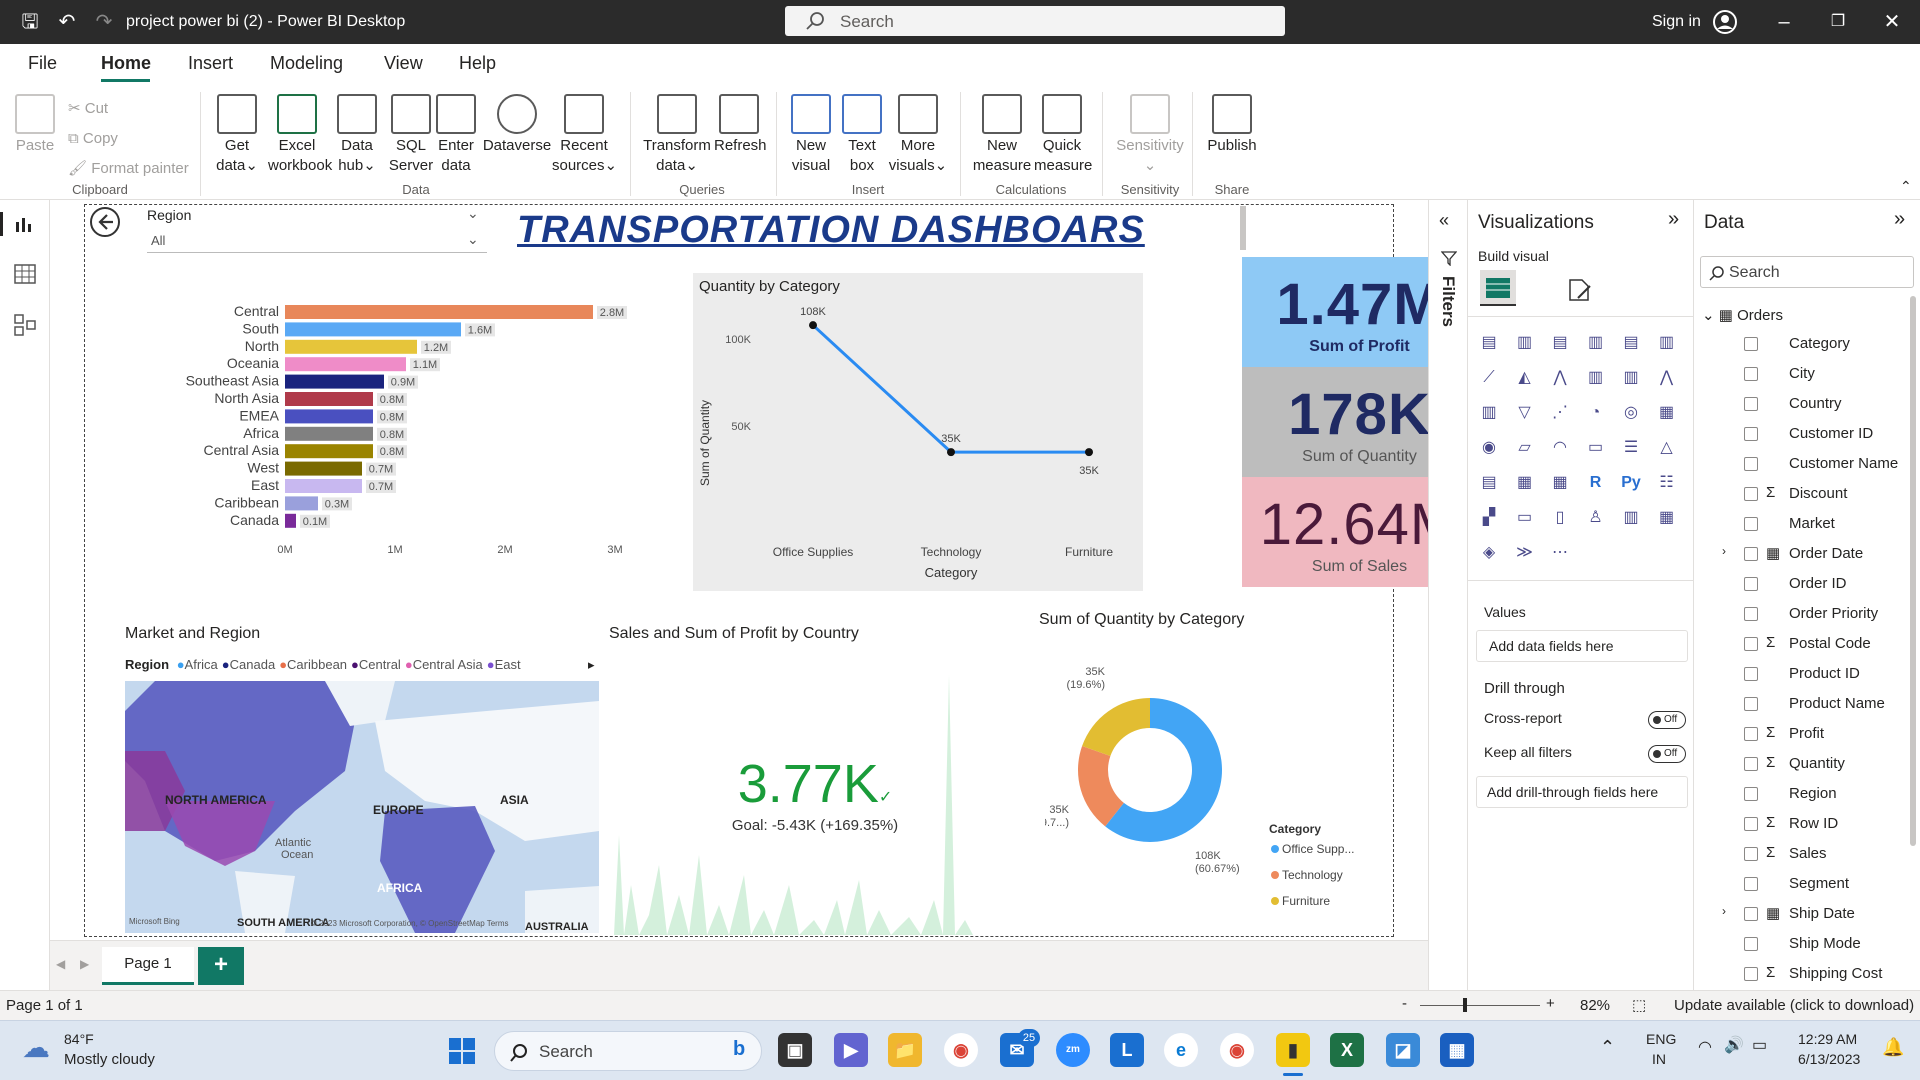 Image resolution: width=1920 pixels, height=1080 pixels. What do you see at coordinates (1596, 483) in the screenshot?
I see `visual-type-icon: R` at bounding box center [1596, 483].